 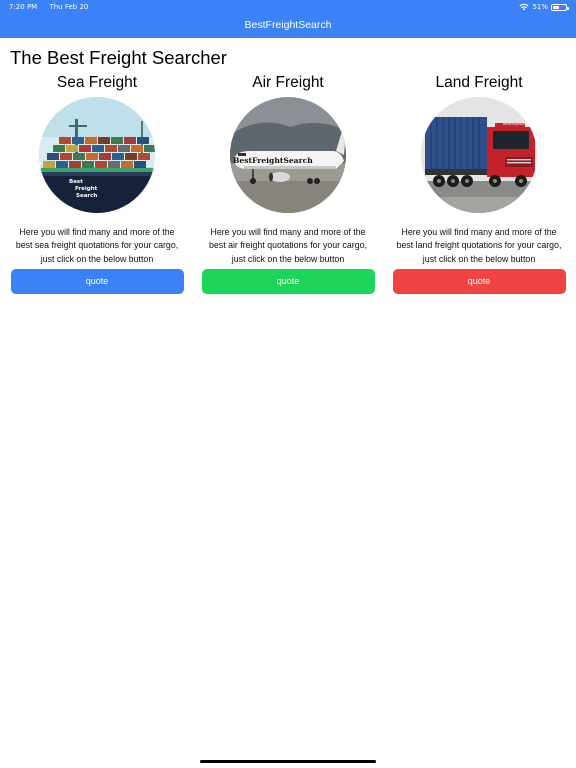 What do you see at coordinates (76, 182) in the screenshot?
I see `sea-image-text-1: Best` at bounding box center [76, 182].